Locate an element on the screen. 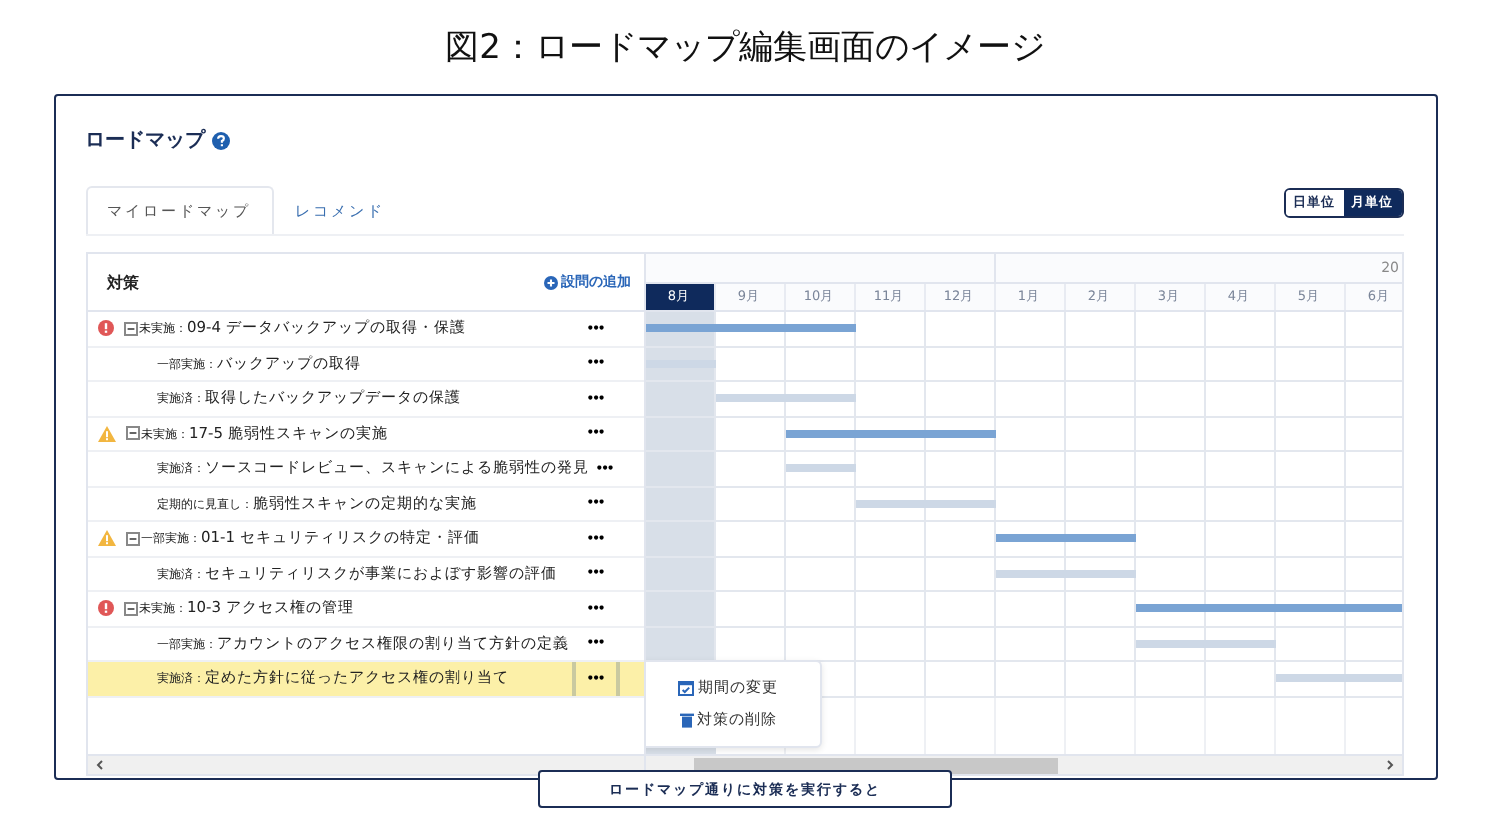  scroll-right-icon is located at coordinates (1389, 765).